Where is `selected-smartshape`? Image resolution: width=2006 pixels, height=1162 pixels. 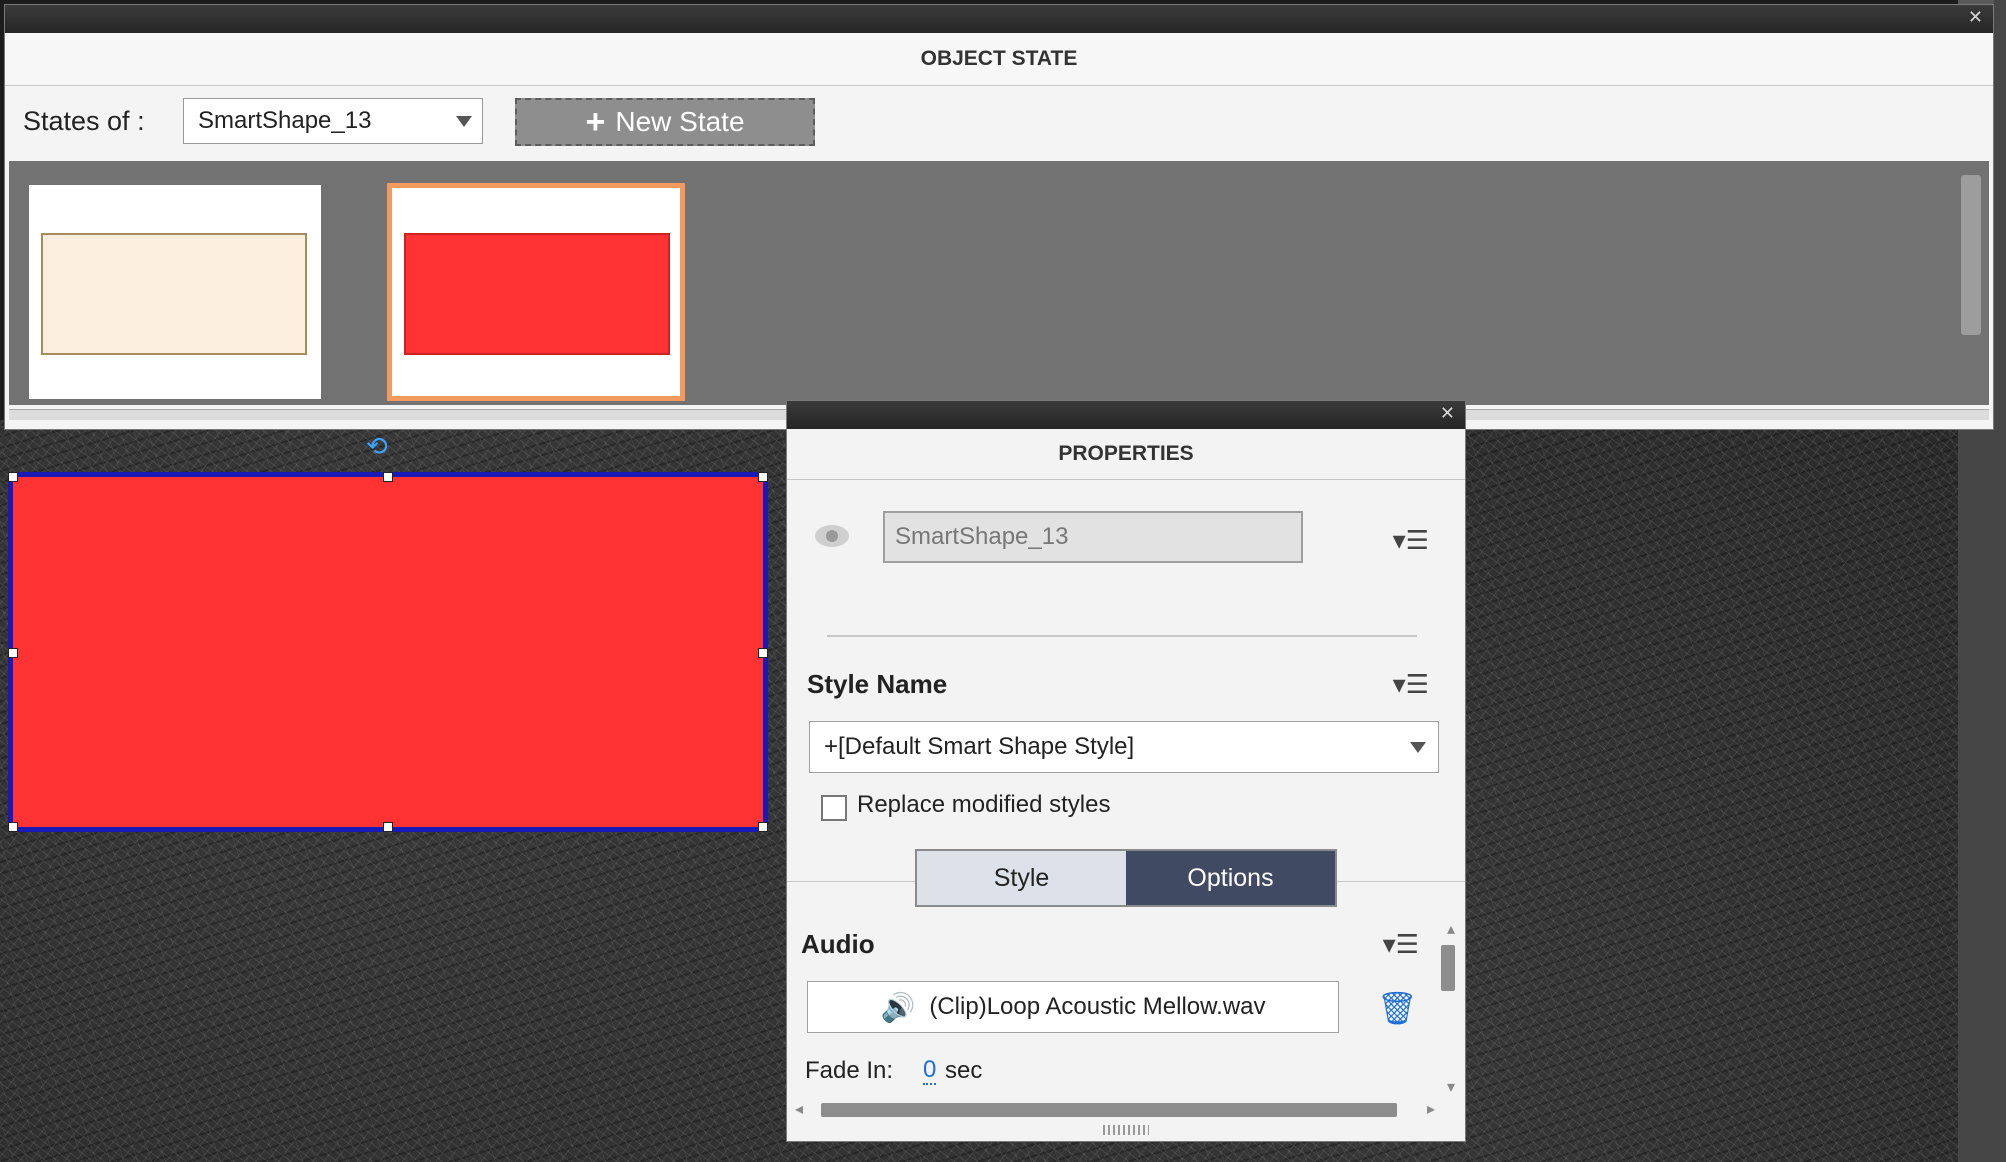
selected-smartshape is located at coordinates (388, 652).